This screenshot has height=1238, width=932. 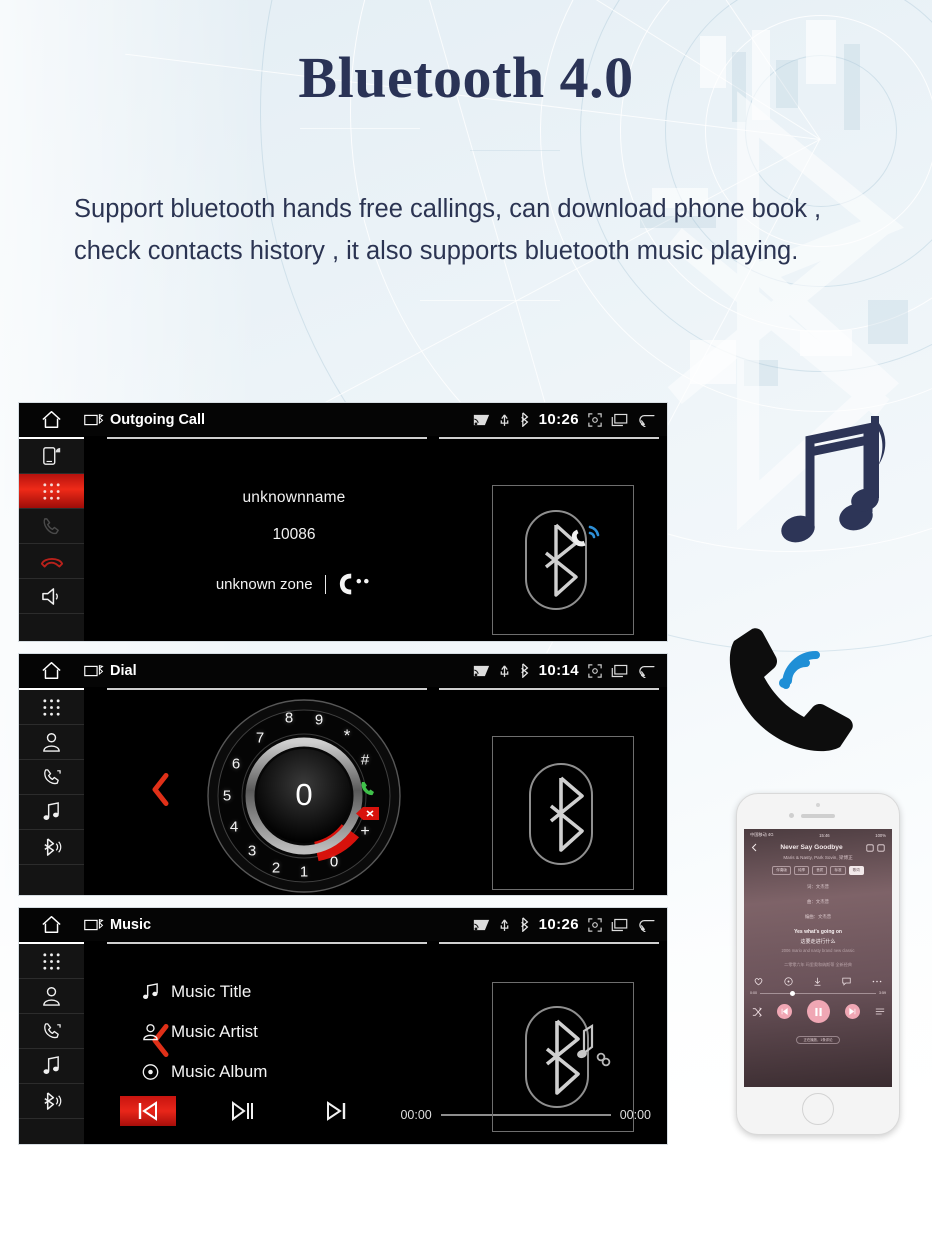 What do you see at coordinates (51, 526) in the screenshot?
I see `sidebar-item-call` at bounding box center [51, 526].